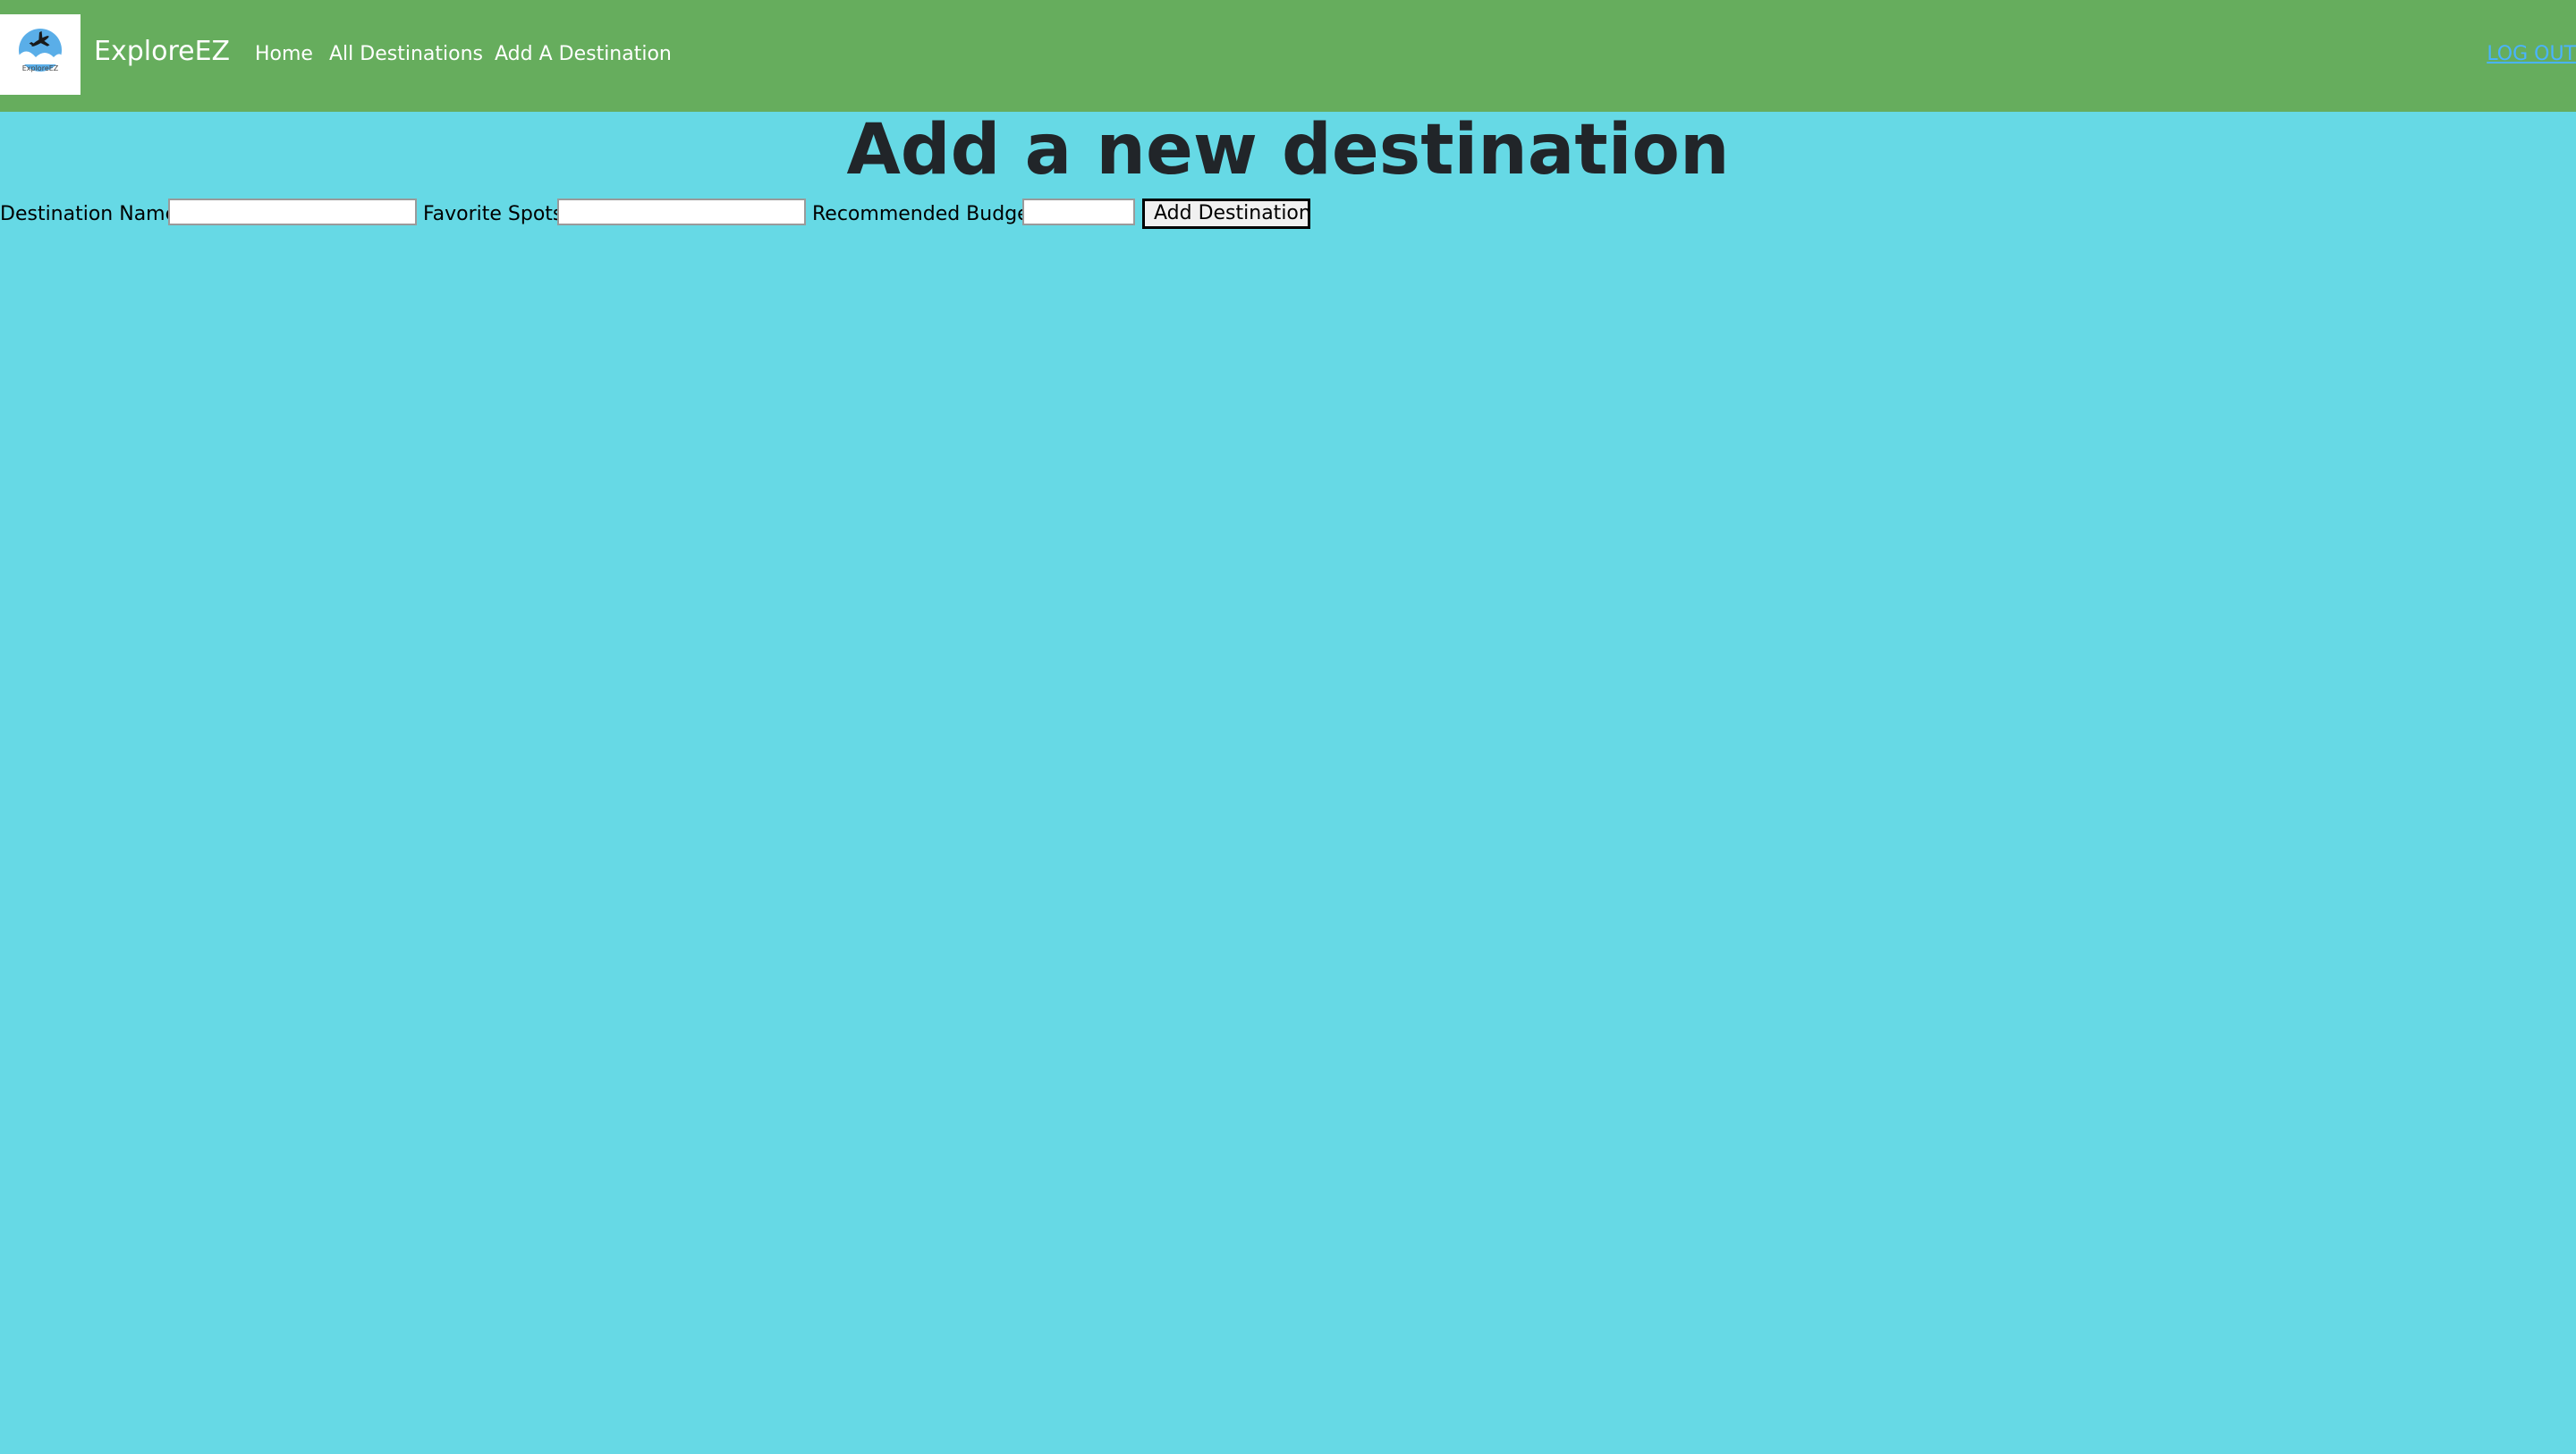 The image size is (2576, 1454). I want to click on logout-link: LOG OUT, so click(2531, 54).